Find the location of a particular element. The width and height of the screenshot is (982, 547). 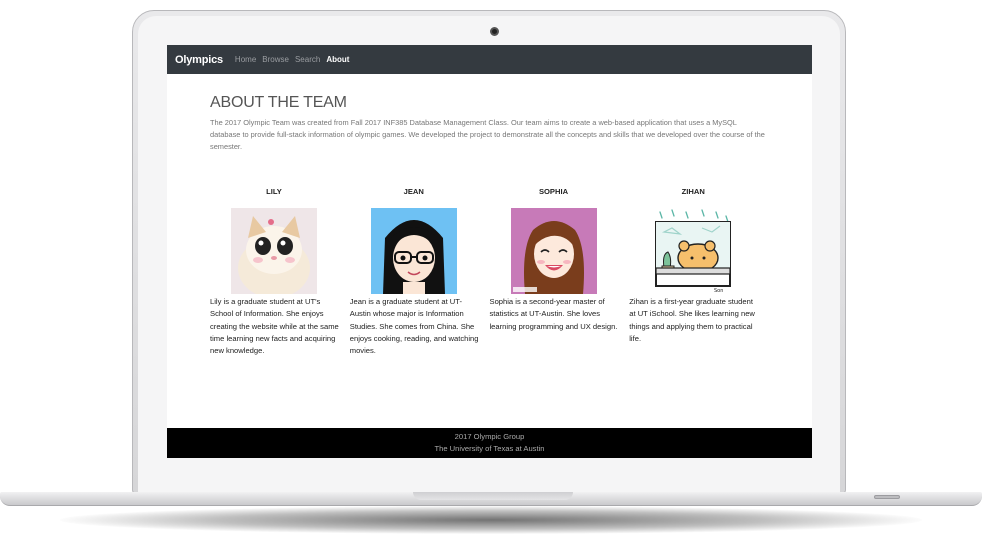

cartoon-bear-window-avatar: Son is located at coordinates (693, 251).